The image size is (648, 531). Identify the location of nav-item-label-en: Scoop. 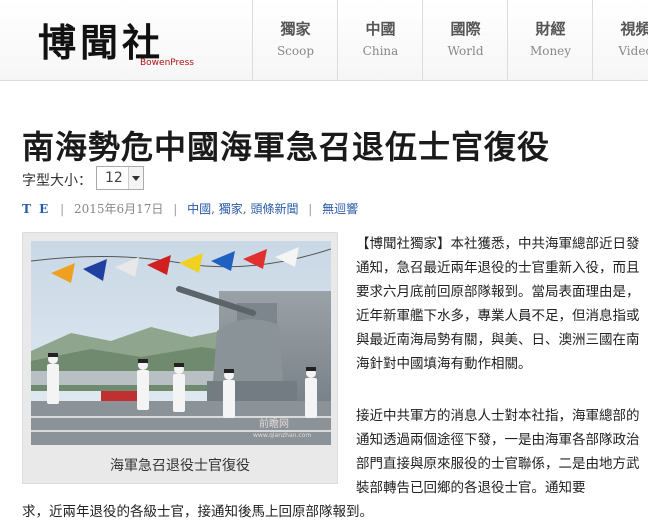
(295, 51).